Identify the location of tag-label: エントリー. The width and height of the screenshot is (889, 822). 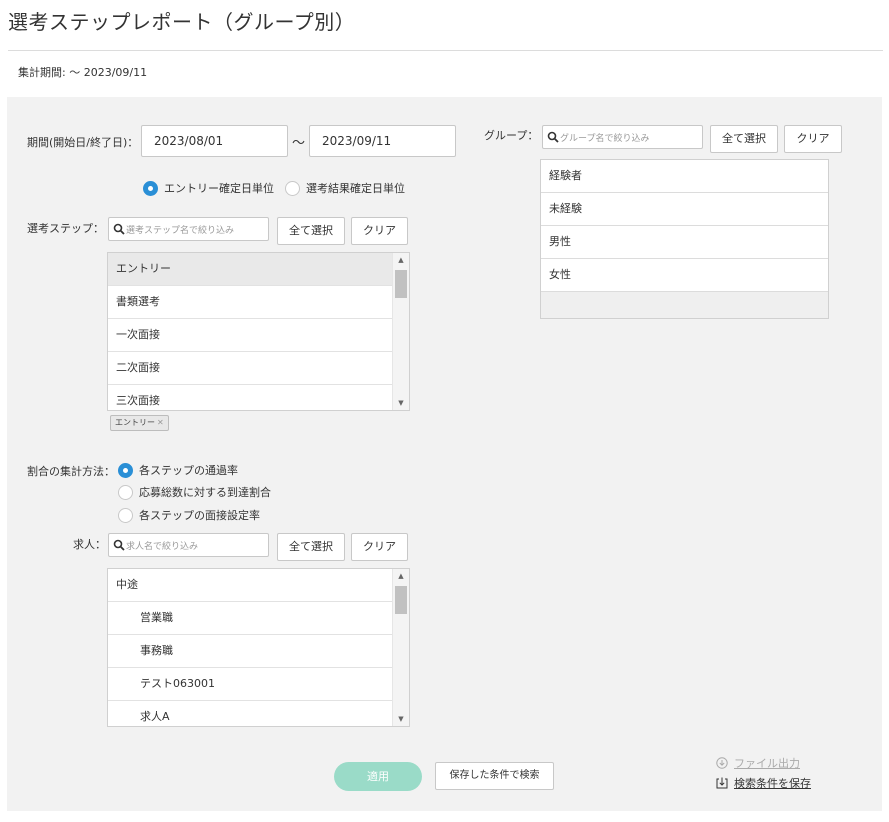
(135, 422).